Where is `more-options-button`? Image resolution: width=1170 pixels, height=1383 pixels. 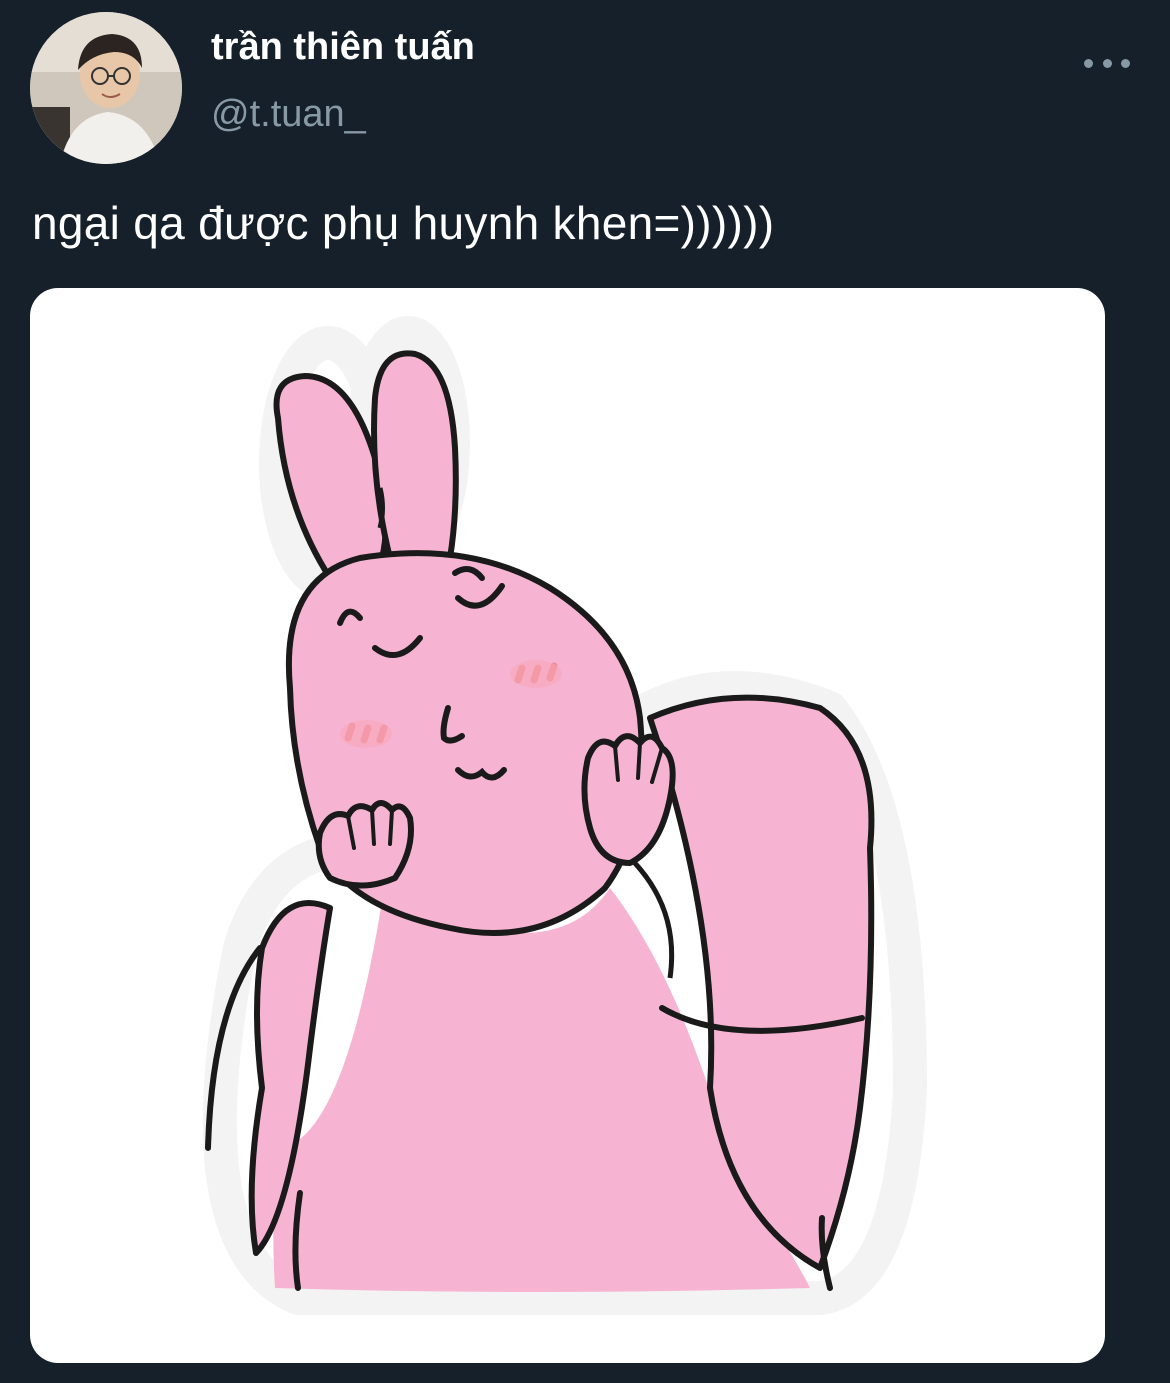 more-options-button is located at coordinates (1107, 63).